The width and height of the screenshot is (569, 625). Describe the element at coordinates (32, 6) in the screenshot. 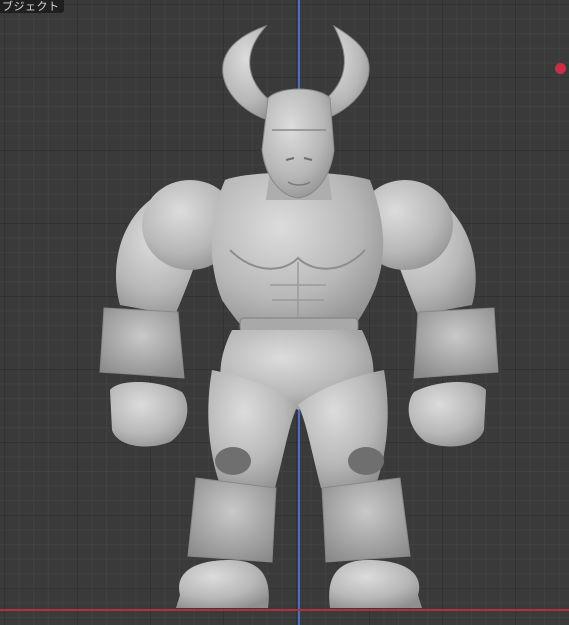

I see `object-mode-tab: ブジェクト` at that location.